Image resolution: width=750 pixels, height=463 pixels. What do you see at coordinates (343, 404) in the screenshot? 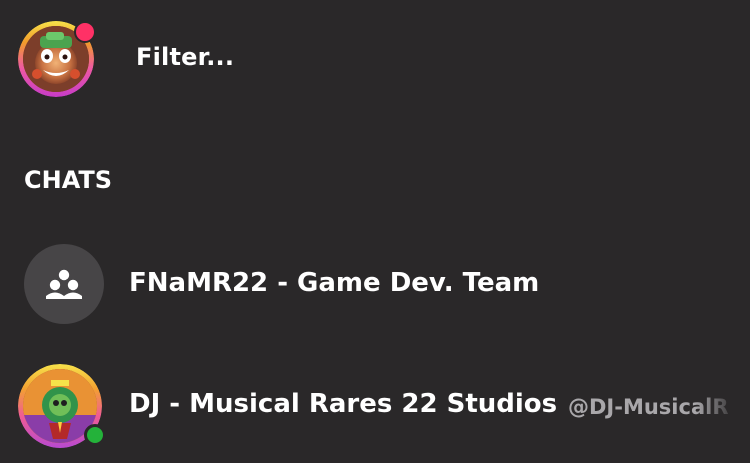
I see `chat-name: DJ - Musical Rares 22 Studios` at bounding box center [343, 404].